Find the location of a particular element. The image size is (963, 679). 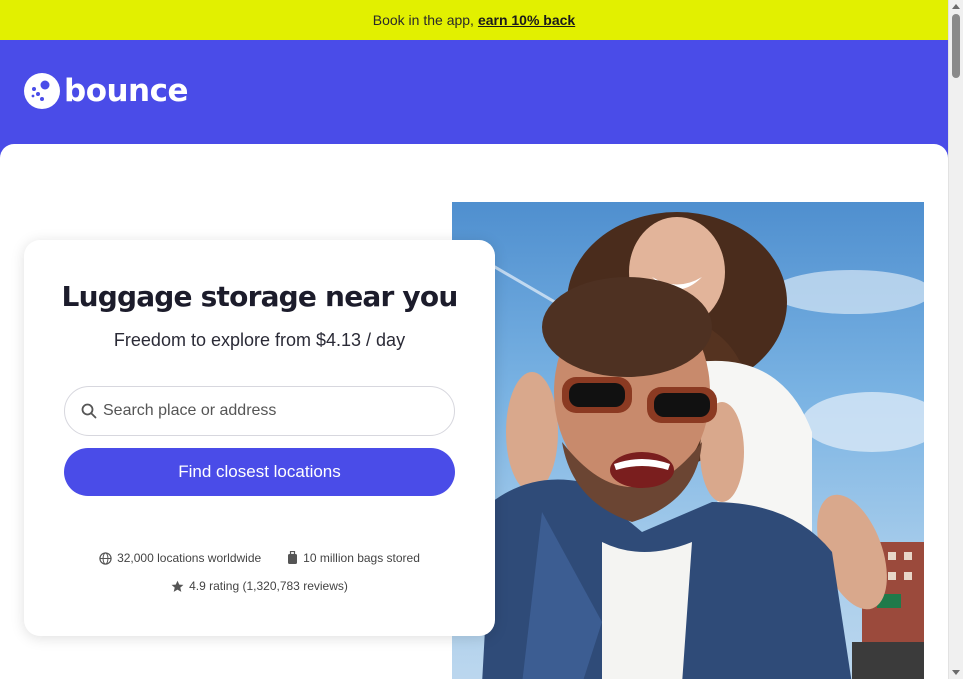

scrollbar-thumb is located at coordinates (956, 46).